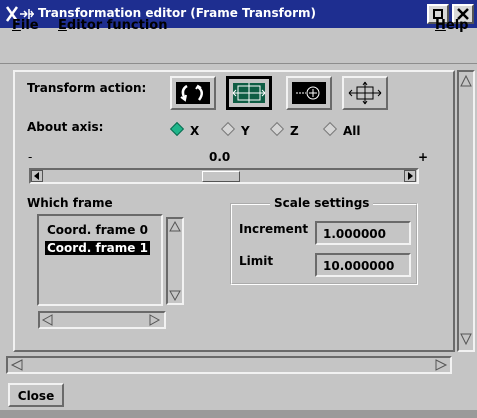 This screenshot has width=477, height=418. I want to click on menu-bar, so click(238, 46).